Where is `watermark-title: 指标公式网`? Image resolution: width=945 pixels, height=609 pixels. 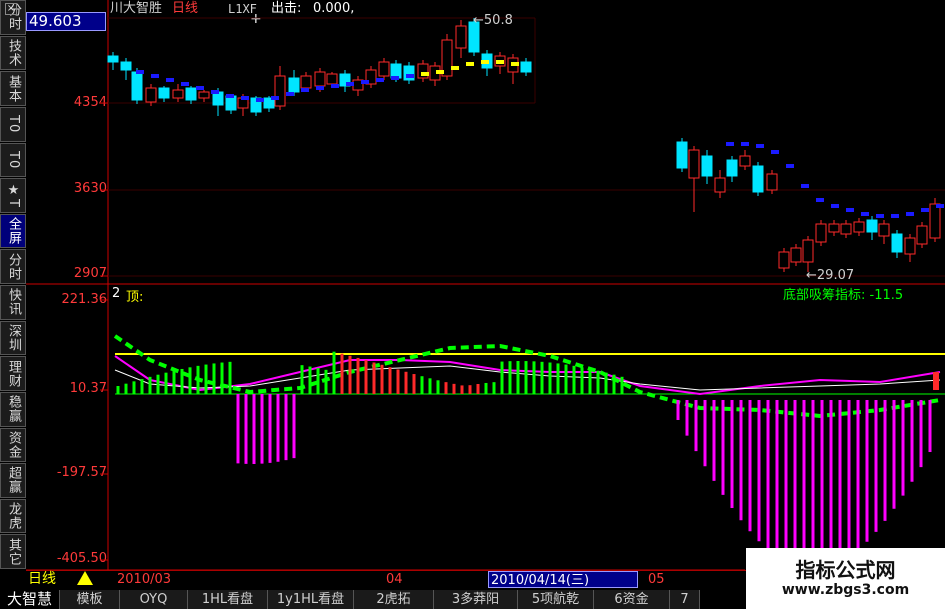
watermark-title: 指标公式网 is located at coordinates (845, 570).